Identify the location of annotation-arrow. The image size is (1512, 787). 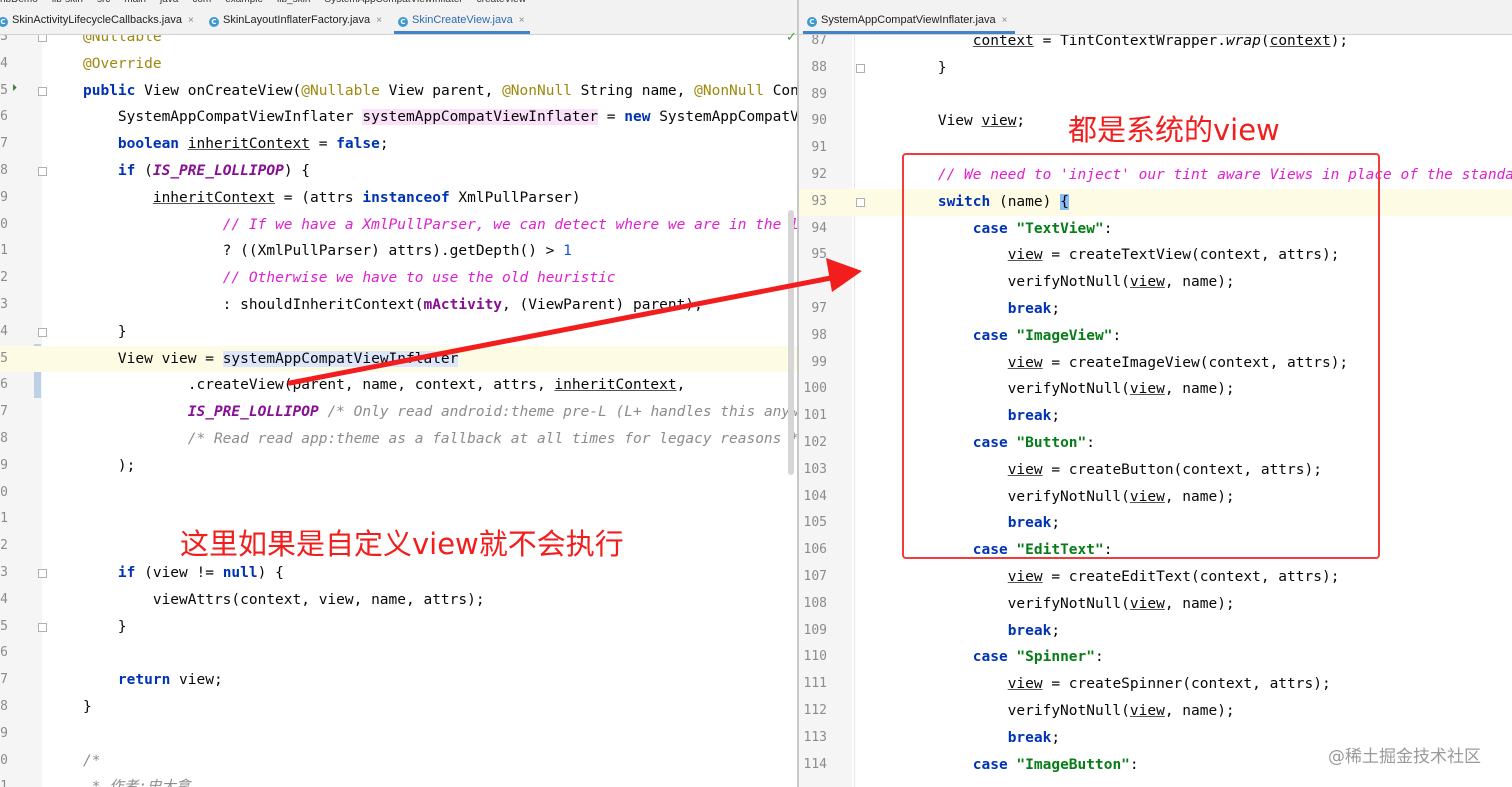
(574, 322).